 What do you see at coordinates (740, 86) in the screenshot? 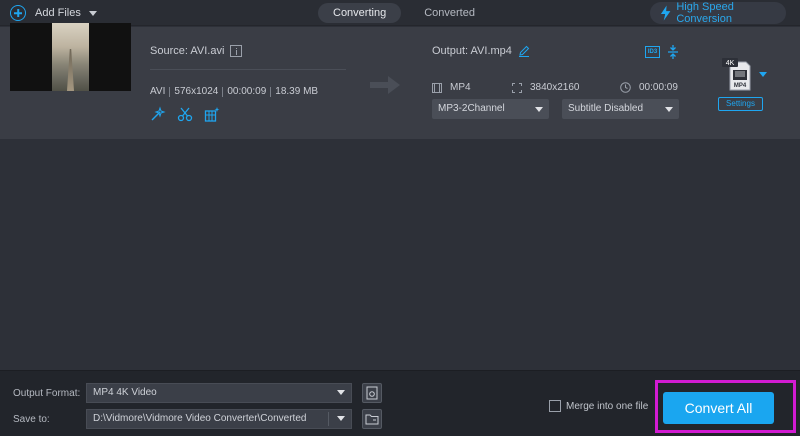
I see `format-badge-bottom: MP4` at bounding box center [740, 86].